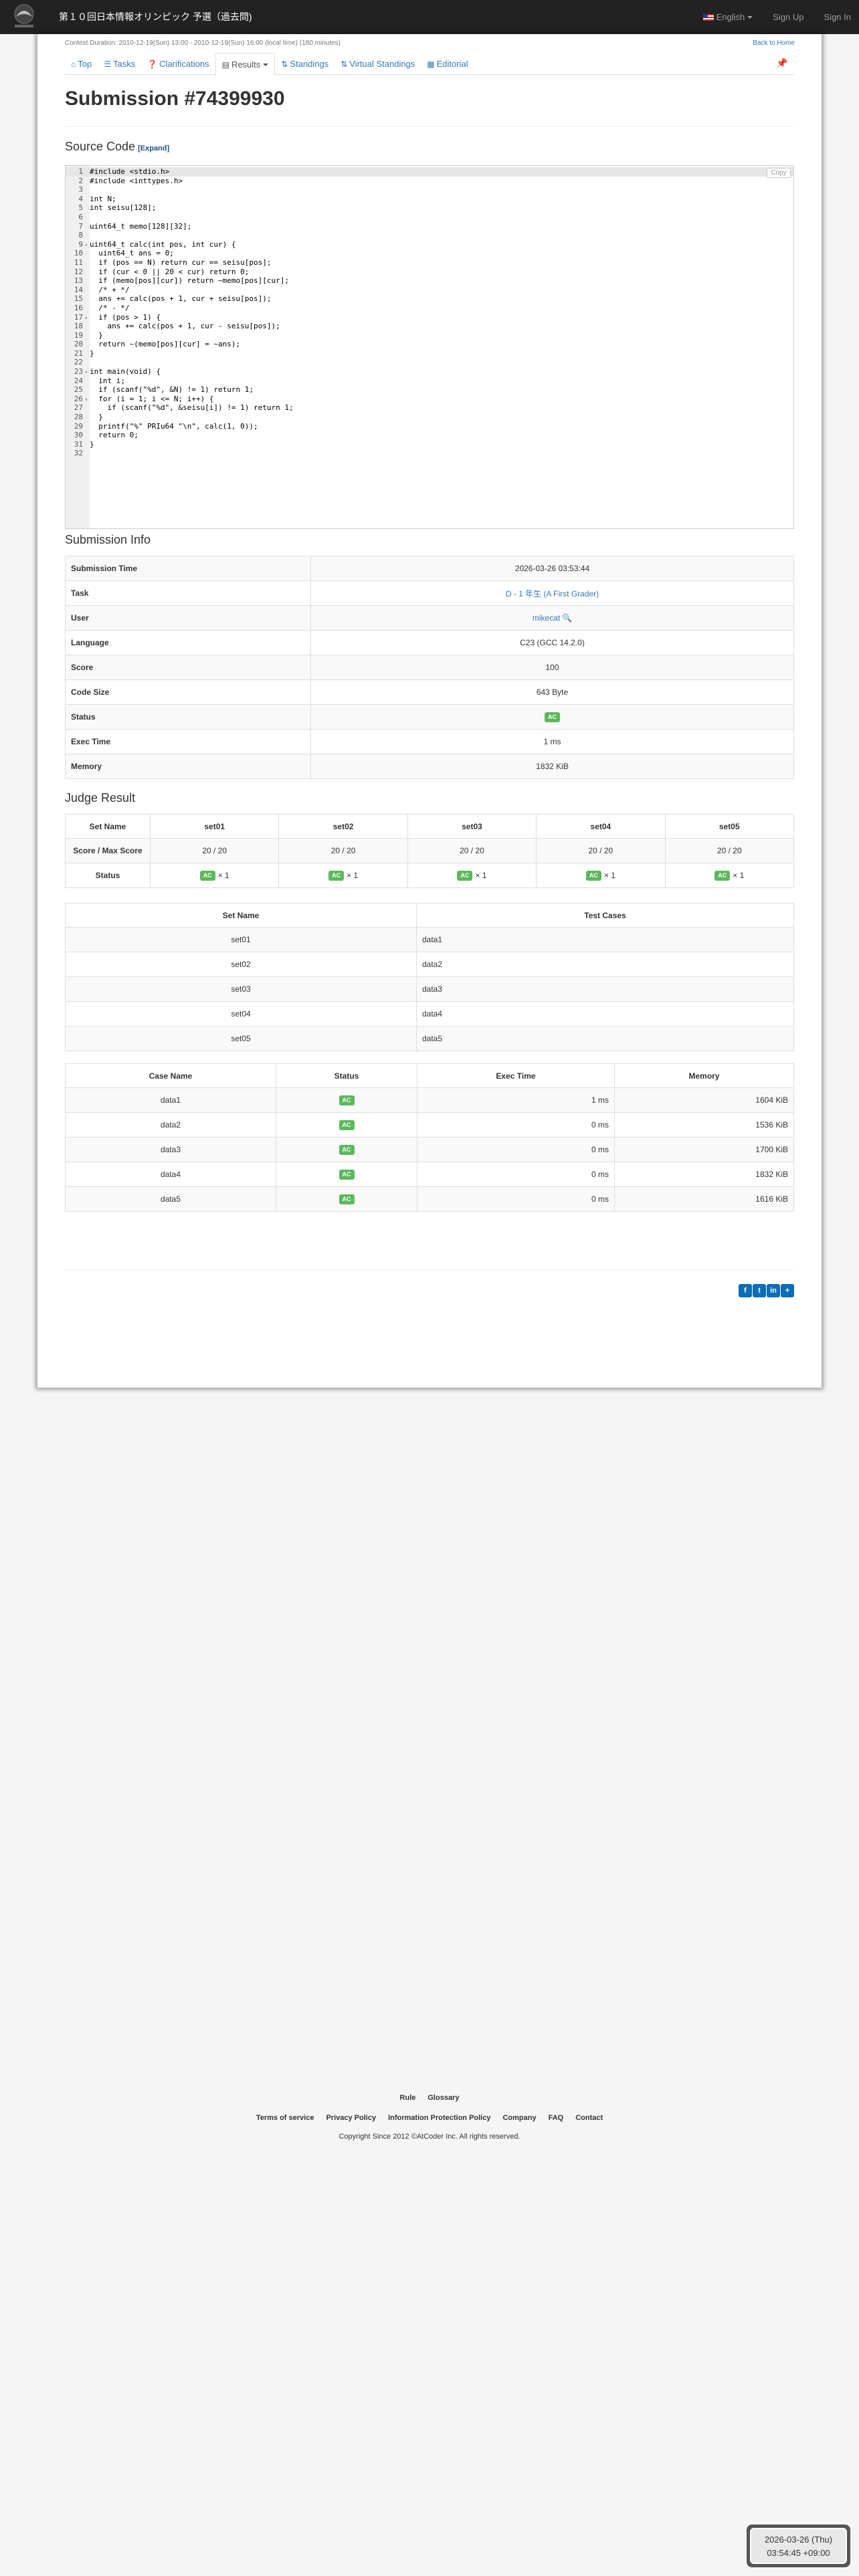 The height and width of the screenshot is (2576, 859). What do you see at coordinates (429, 236) in the screenshot?
I see `code-line: 8` at bounding box center [429, 236].